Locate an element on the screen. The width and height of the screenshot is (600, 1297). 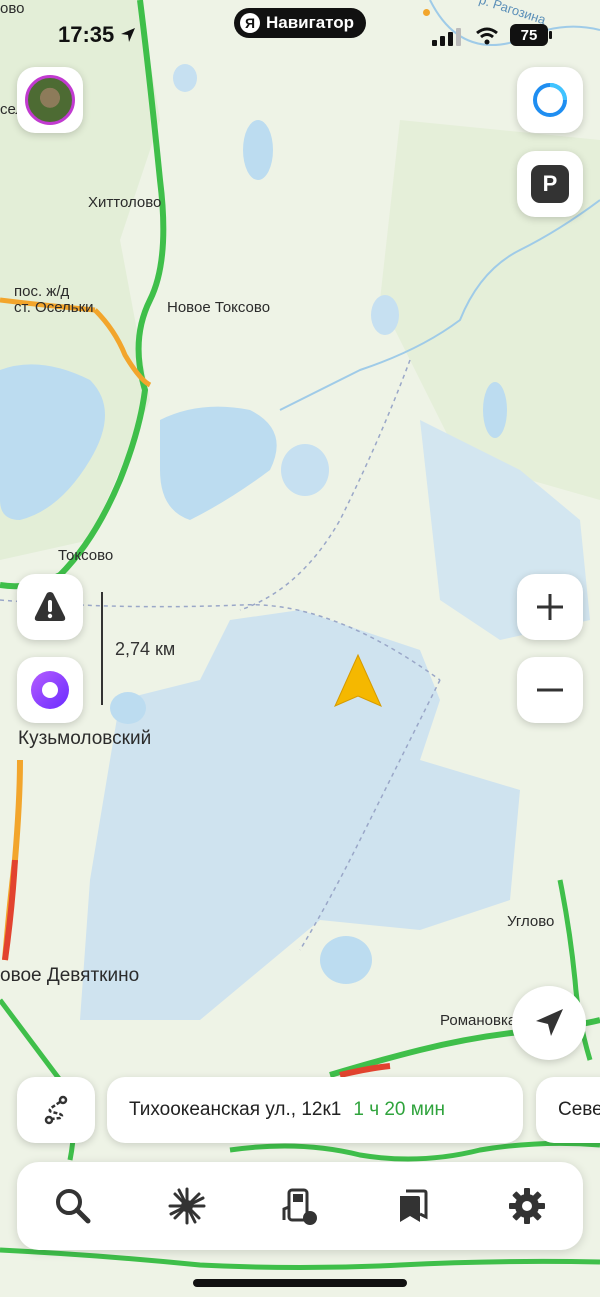
navigation-arrow-icon is located at coordinates (549, 1022).